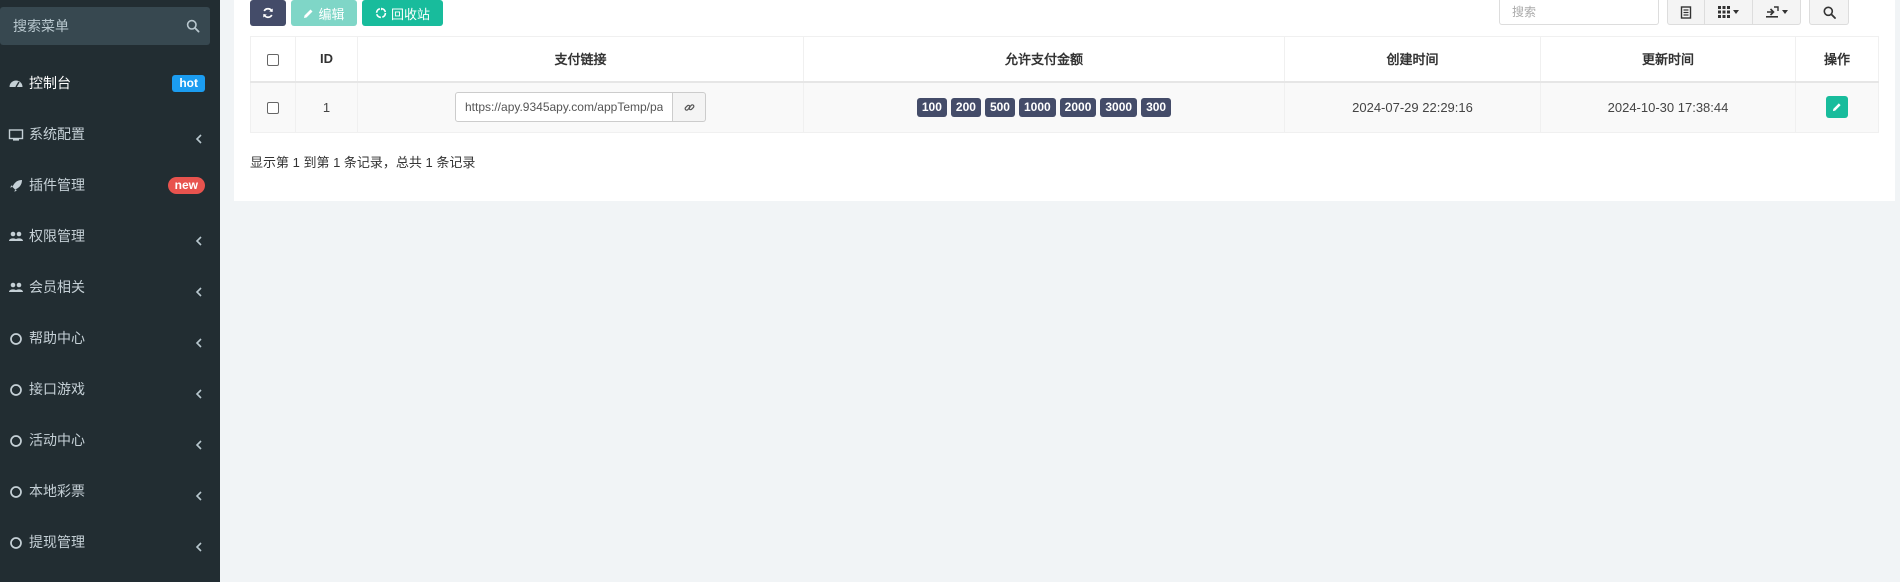  I want to click on grid-icon, so click(1724, 12).